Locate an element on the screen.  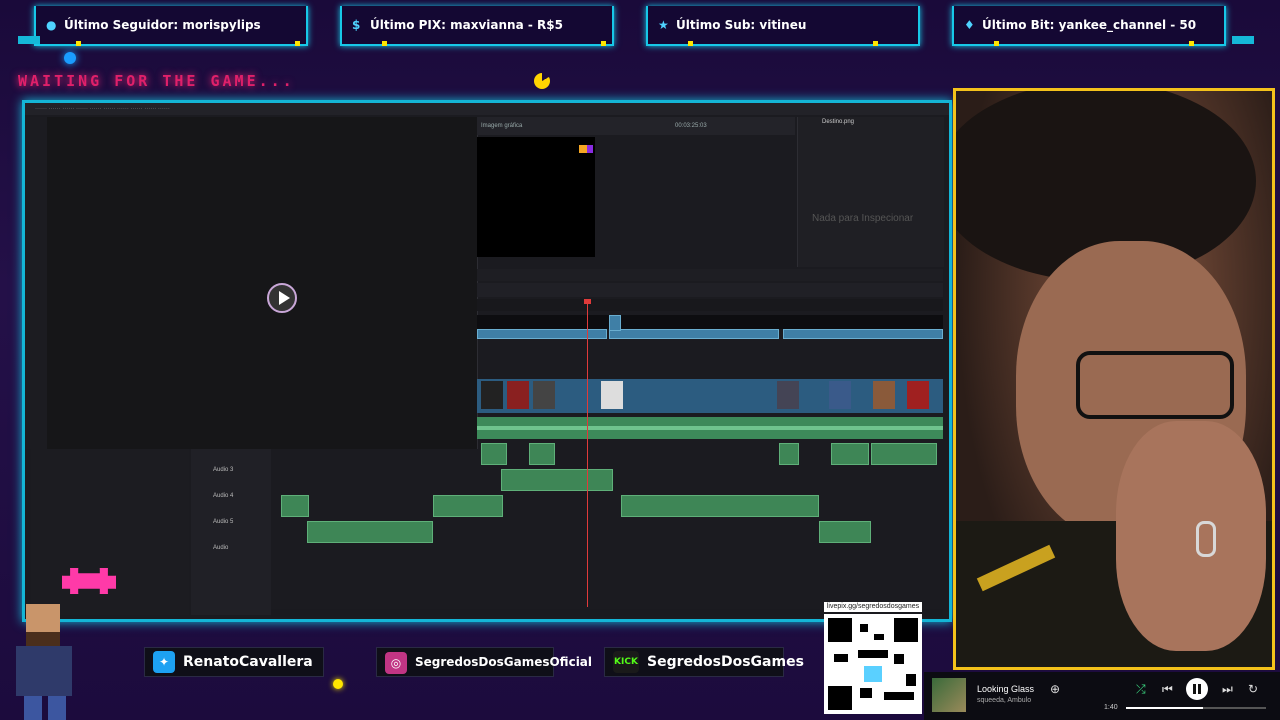
alert-last-bit: ♦ Último Bit: yankee_channel - 50 is located at coordinates (1089, 26).